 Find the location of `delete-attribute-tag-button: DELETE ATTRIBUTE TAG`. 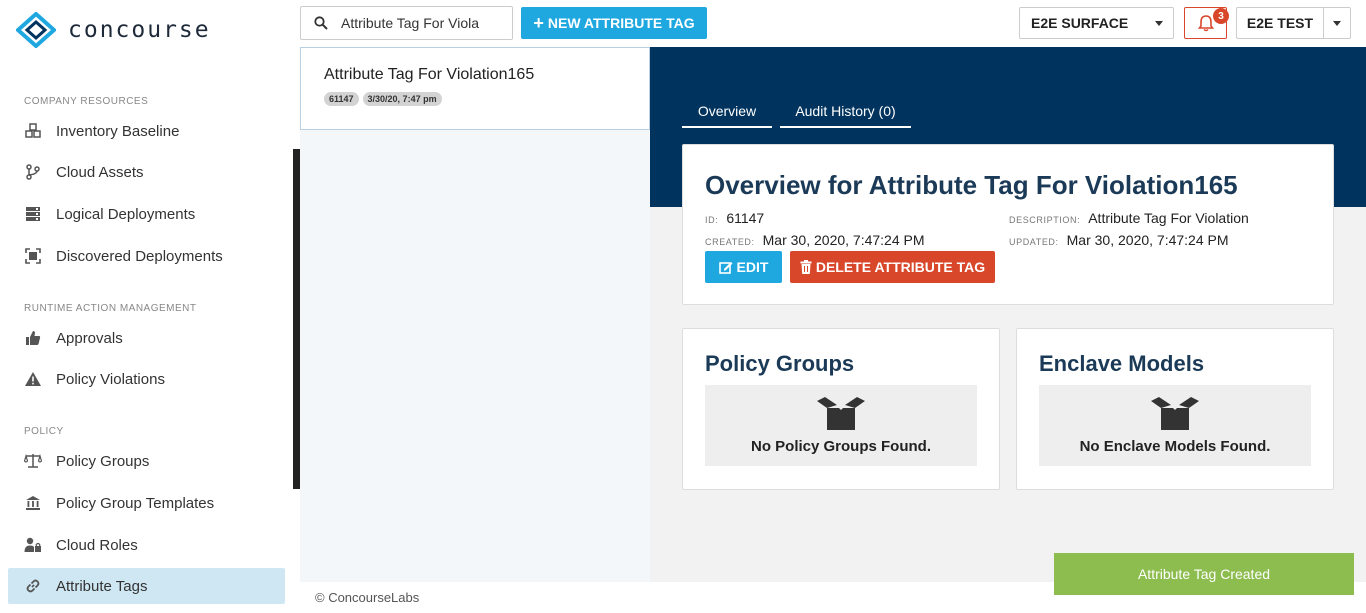

delete-attribute-tag-button: DELETE ATTRIBUTE TAG is located at coordinates (892, 267).